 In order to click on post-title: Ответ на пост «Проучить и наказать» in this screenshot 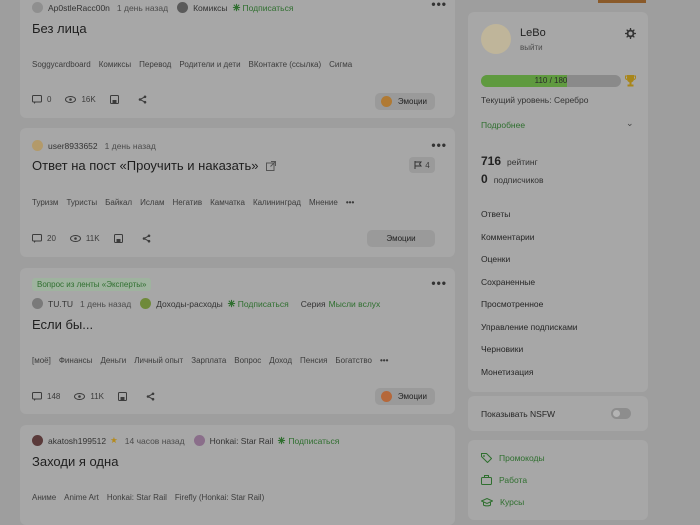, I will do `click(154, 165)`.